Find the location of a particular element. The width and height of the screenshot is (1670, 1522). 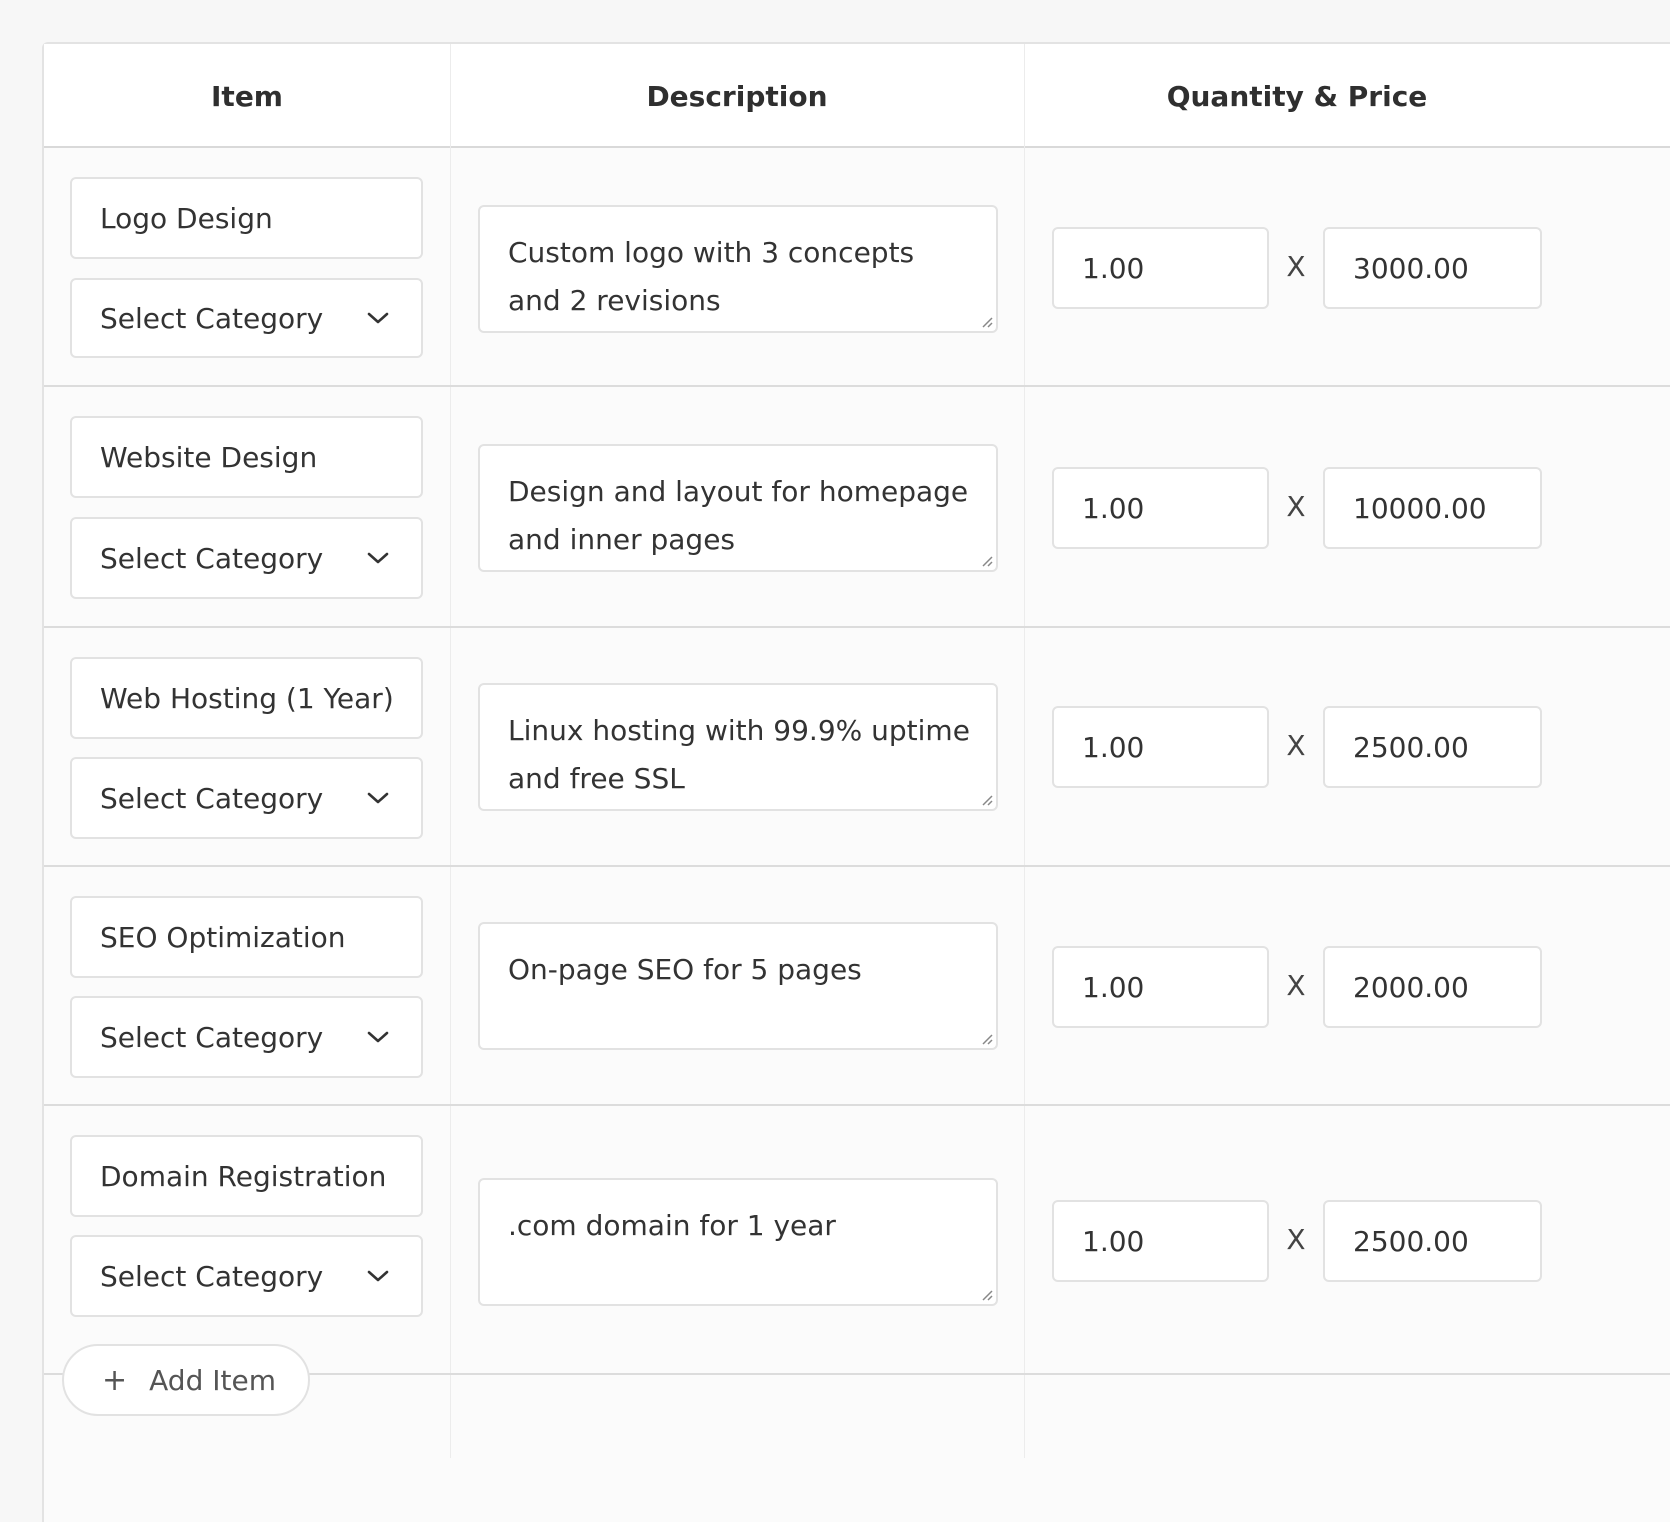

add-item-button: + Add Item is located at coordinates (186, 1380).